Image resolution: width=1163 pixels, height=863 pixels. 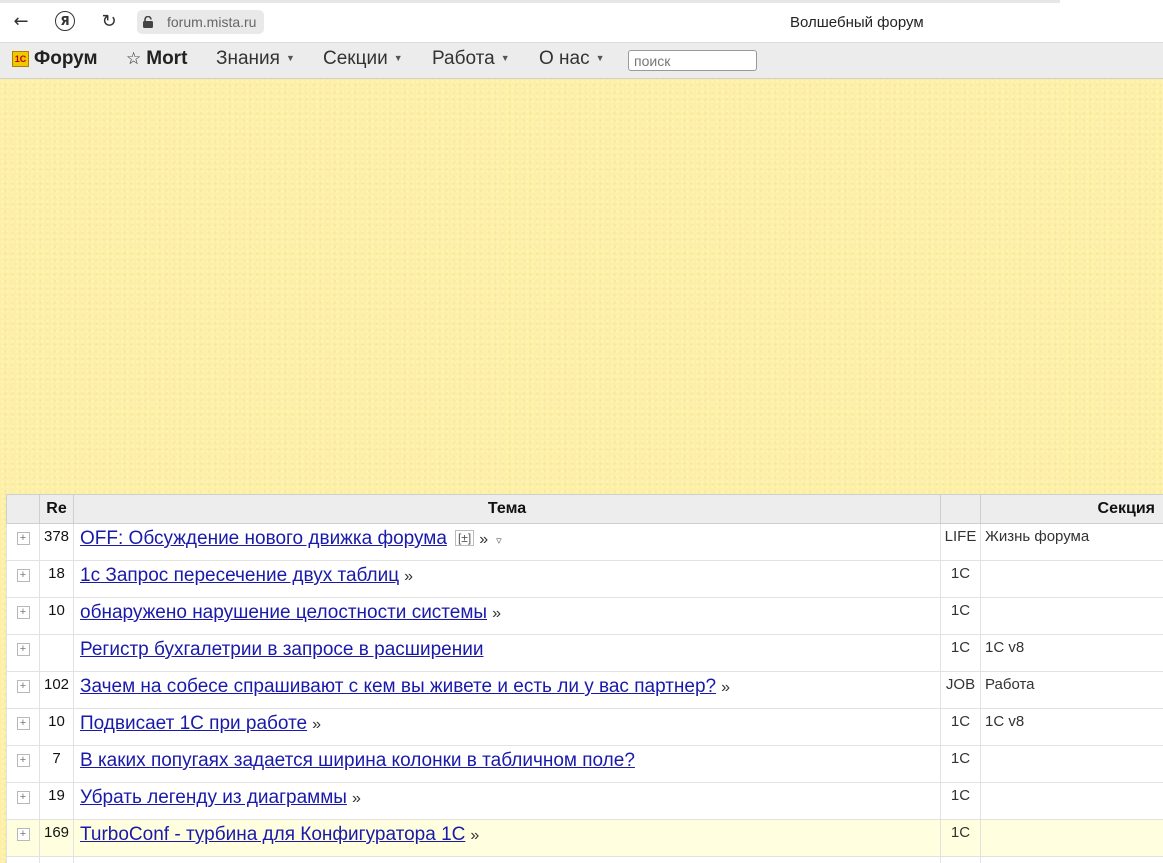 What do you see at coordinates (355, 58) in the screenshot?
I see `menu-sections-label: Секции` at bounding box center [355, 58].